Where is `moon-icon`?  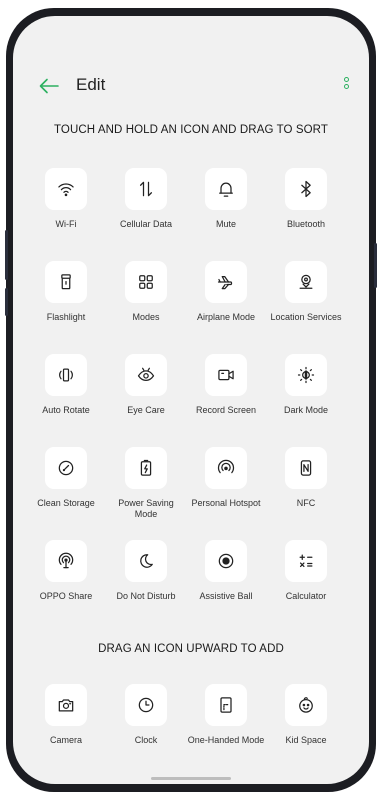 moon-icon is located at coordinates (146, 561).